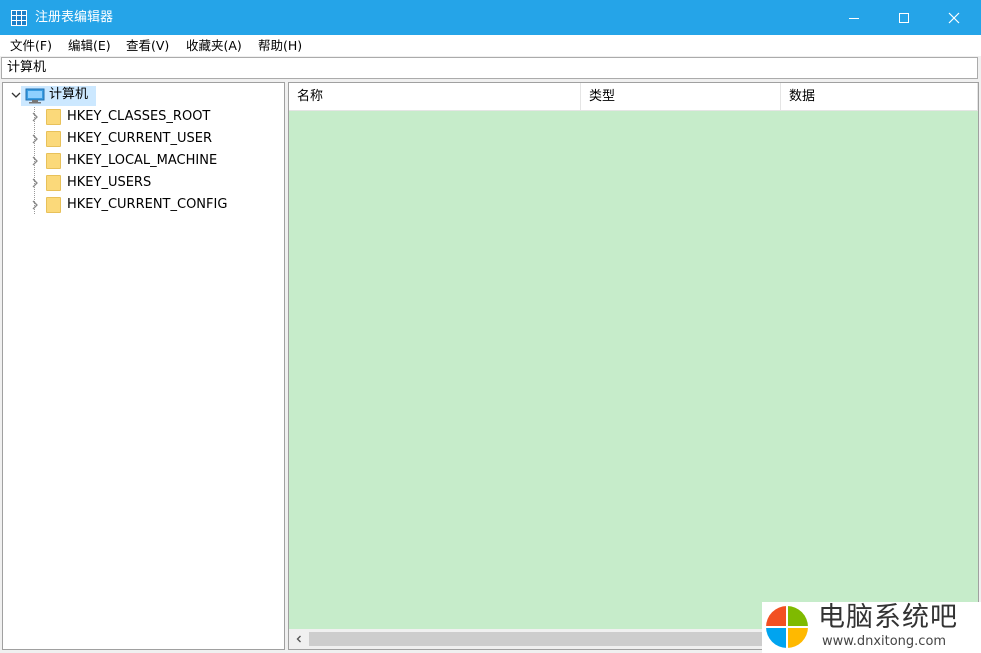 The width and height of the screenshot is (981, 653). What do you see at coordinates (31, 45) in the screenshot?
I see `menu-file: 文件(F)` at bounding box center [31, 45].